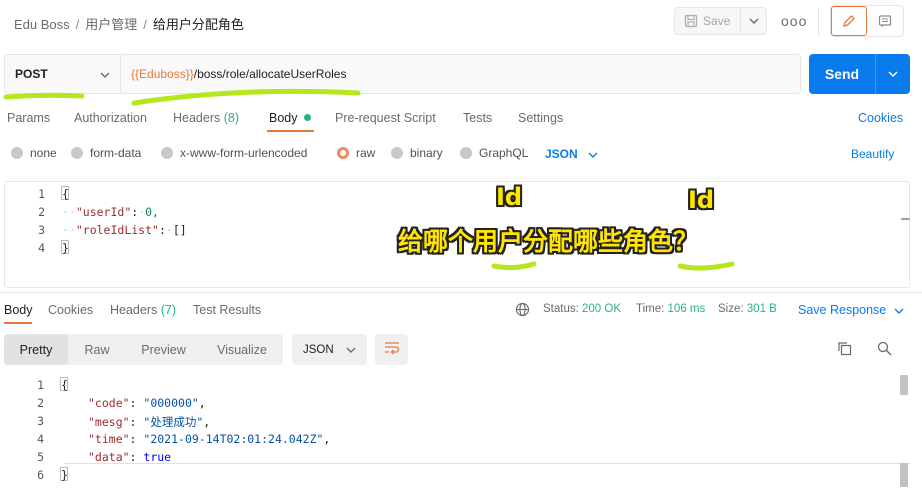 This screenshot has height=502, width=922. Describe the element at coordinates (227, 310) in the screenshot. I see `response-tab-test-results: Test Results` at that location.